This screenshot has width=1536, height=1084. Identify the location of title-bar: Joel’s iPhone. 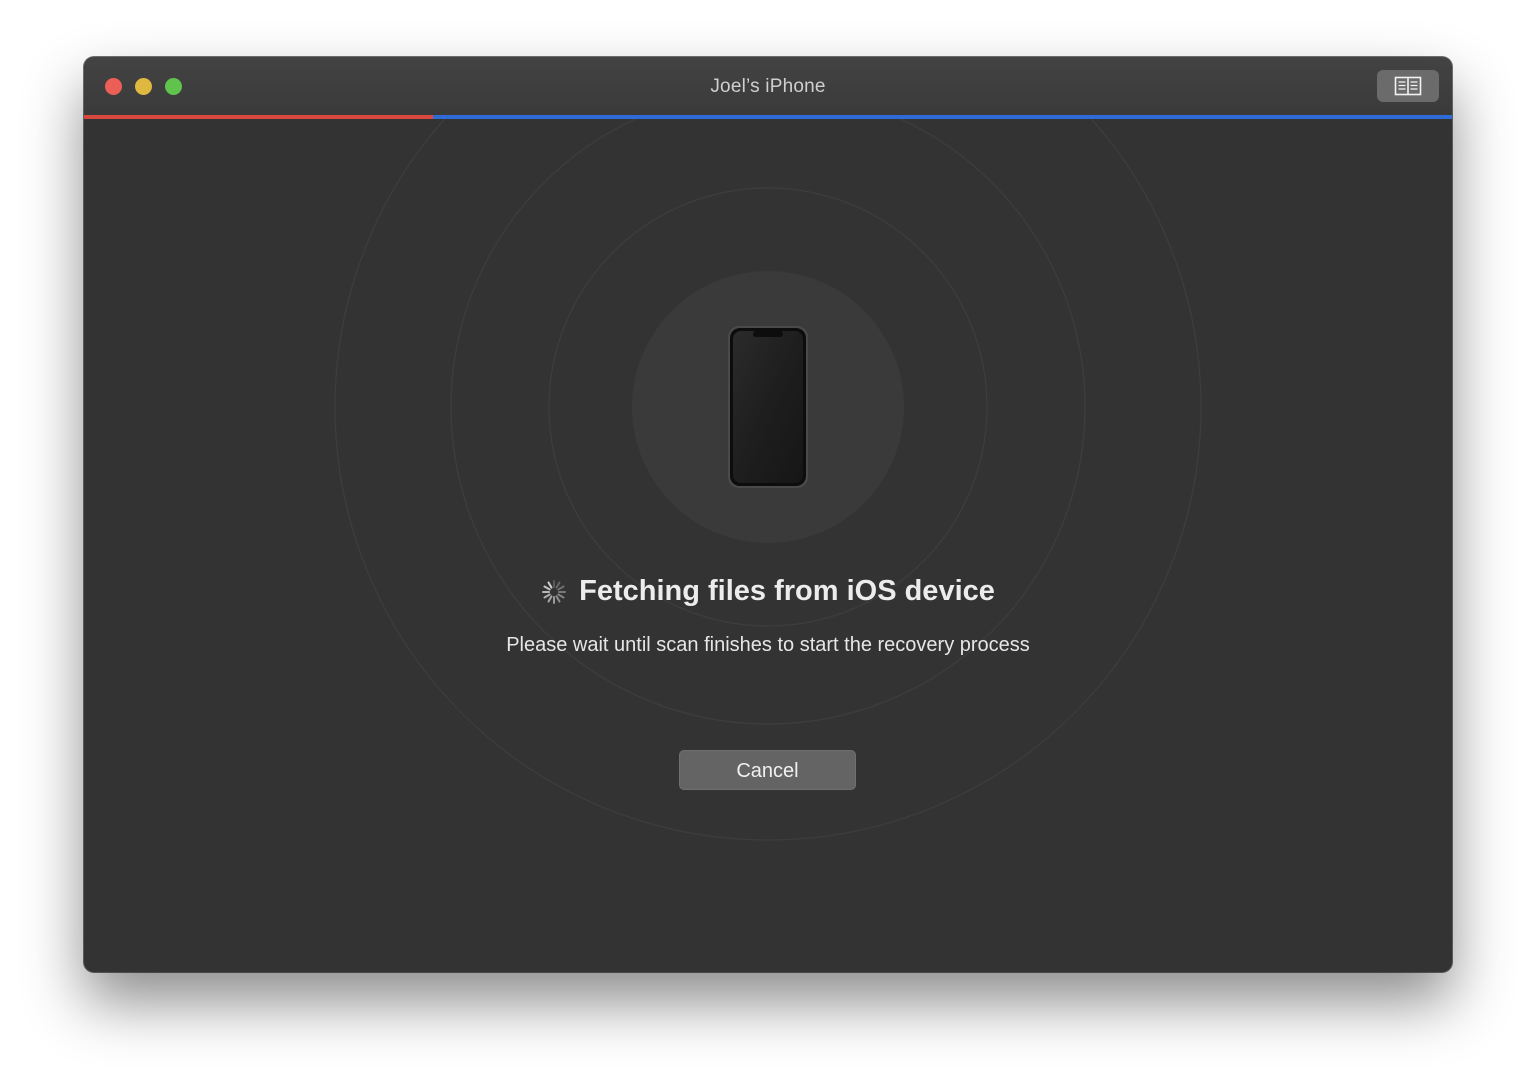
(768, 86).